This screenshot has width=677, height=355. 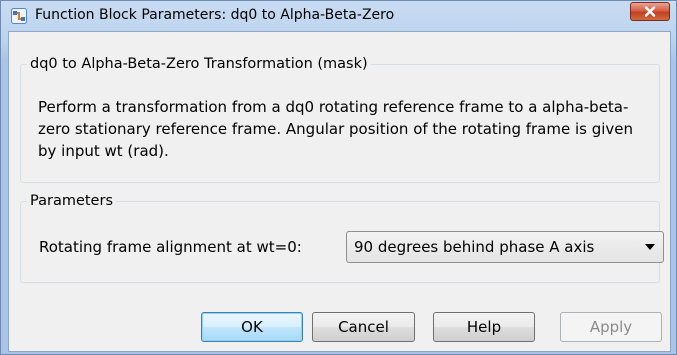 I want to click on rotating-frame-alignment-label: Rotating frame alignment at wt=0:, so click(x=170, y=247).